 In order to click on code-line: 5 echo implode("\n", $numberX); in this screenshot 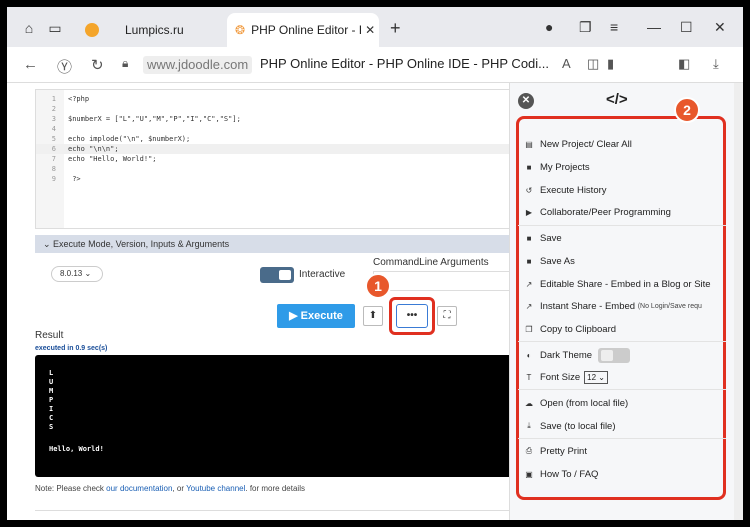, I will do `click(121, 139)`.